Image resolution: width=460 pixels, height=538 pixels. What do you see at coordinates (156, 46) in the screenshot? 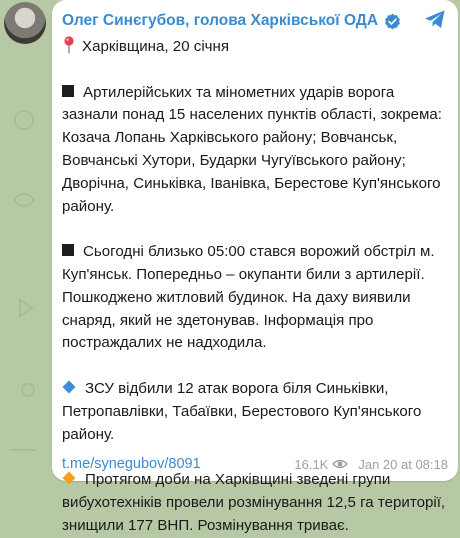
I see `location-text: Харківщина, 20 січня` at bounding box center [156, 46].